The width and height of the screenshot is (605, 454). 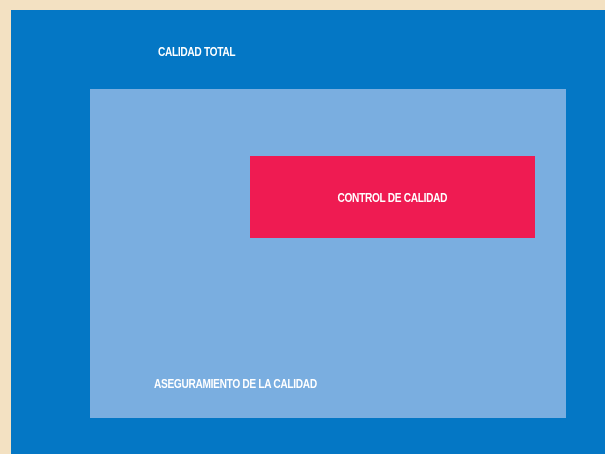 I want to click on aseguramiento-label: ASEGURAMIENTO DE LA CALIDAD, so click(x=235, y=383).